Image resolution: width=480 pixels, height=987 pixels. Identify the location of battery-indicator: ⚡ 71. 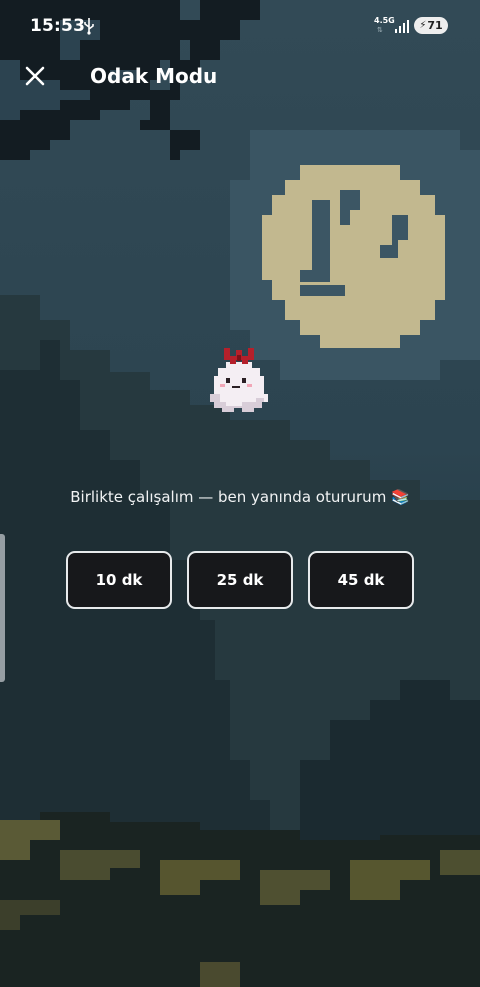
(431, 25).